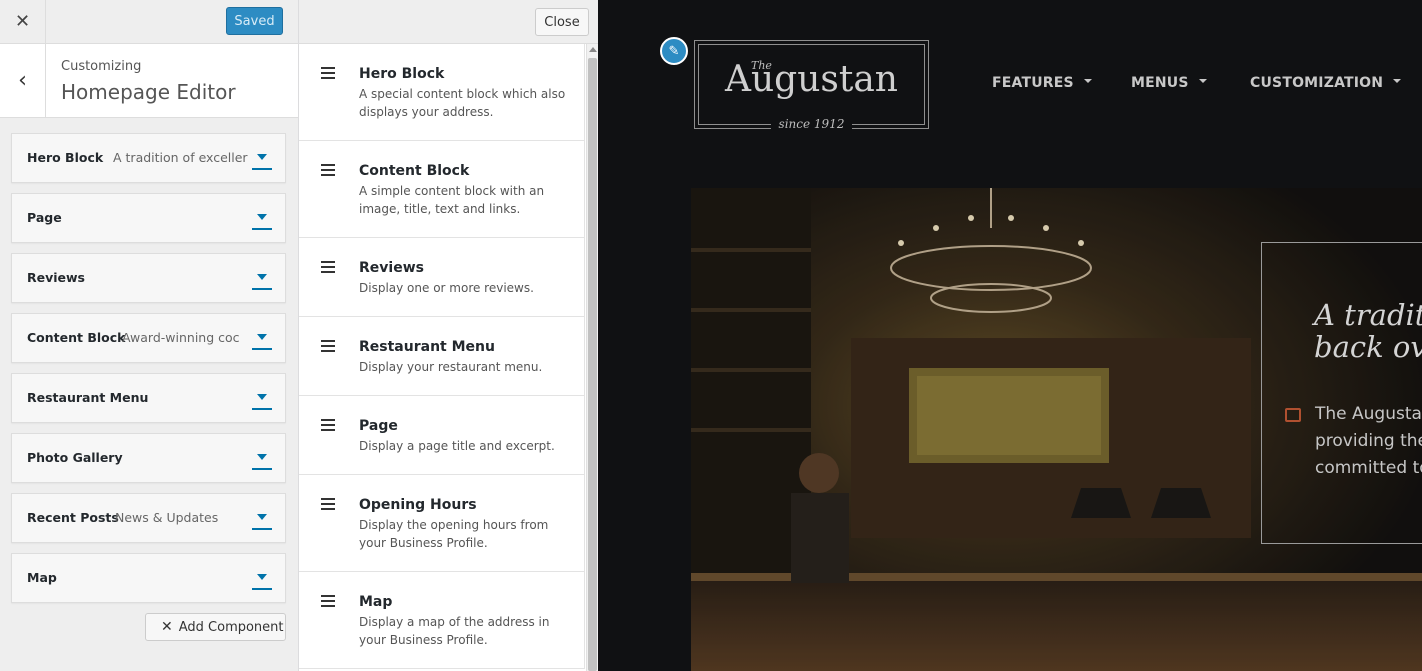 The width and height of the screenshot is (1422, 671). I want to click on back-button: ‹, so click(23, 80).